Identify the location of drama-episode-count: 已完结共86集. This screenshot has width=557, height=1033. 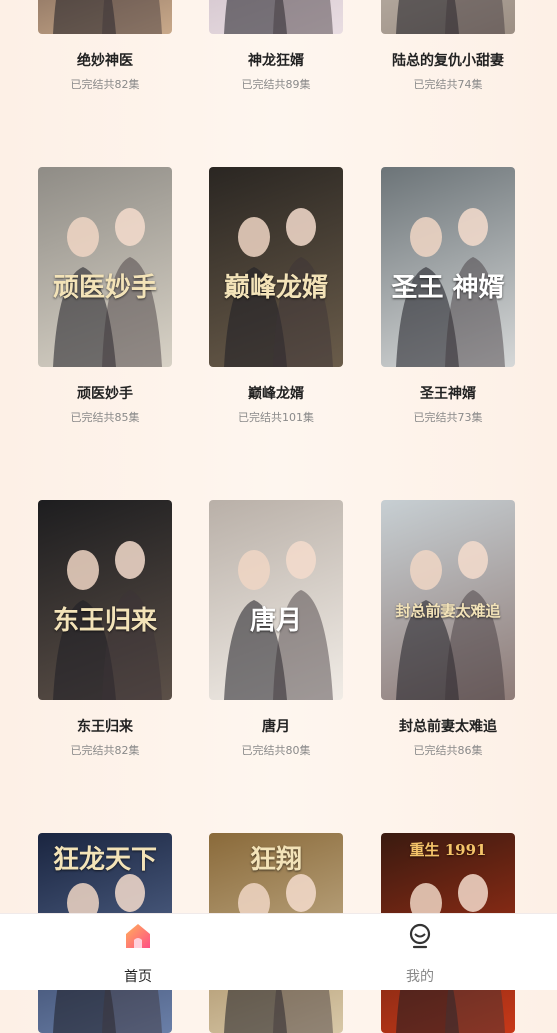
(448, 750).